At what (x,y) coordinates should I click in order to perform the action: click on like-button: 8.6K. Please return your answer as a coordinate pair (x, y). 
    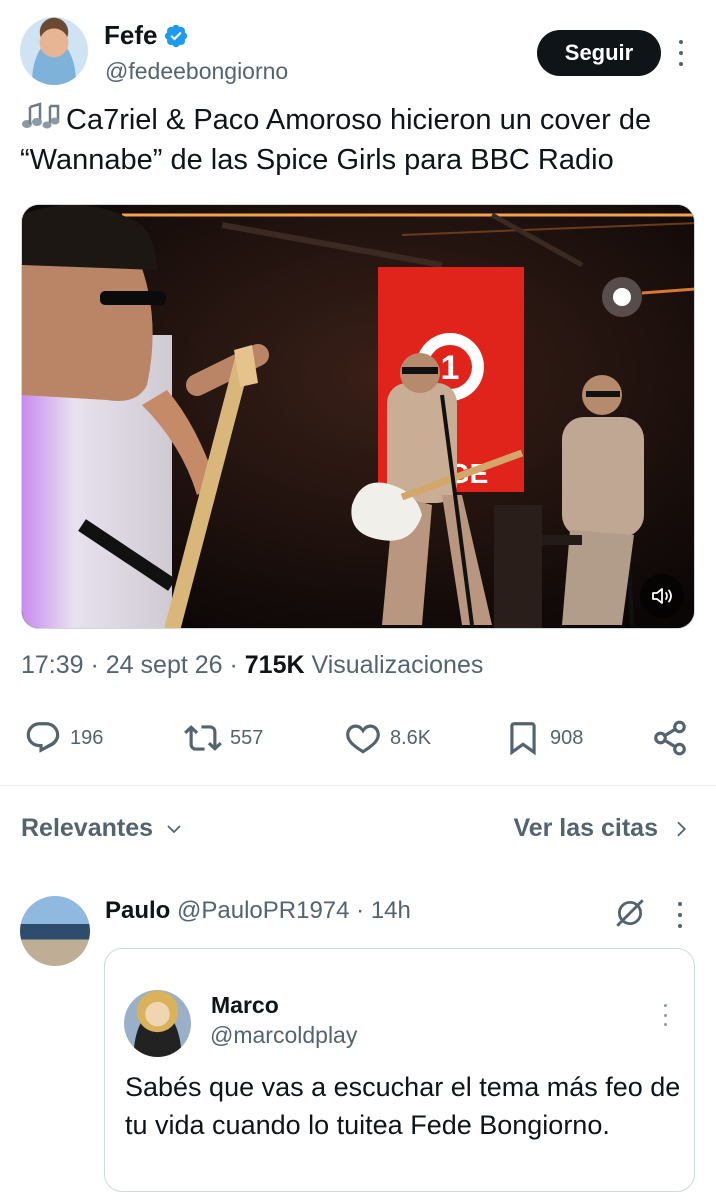
    Looking at the image, I should click on (387, 738).